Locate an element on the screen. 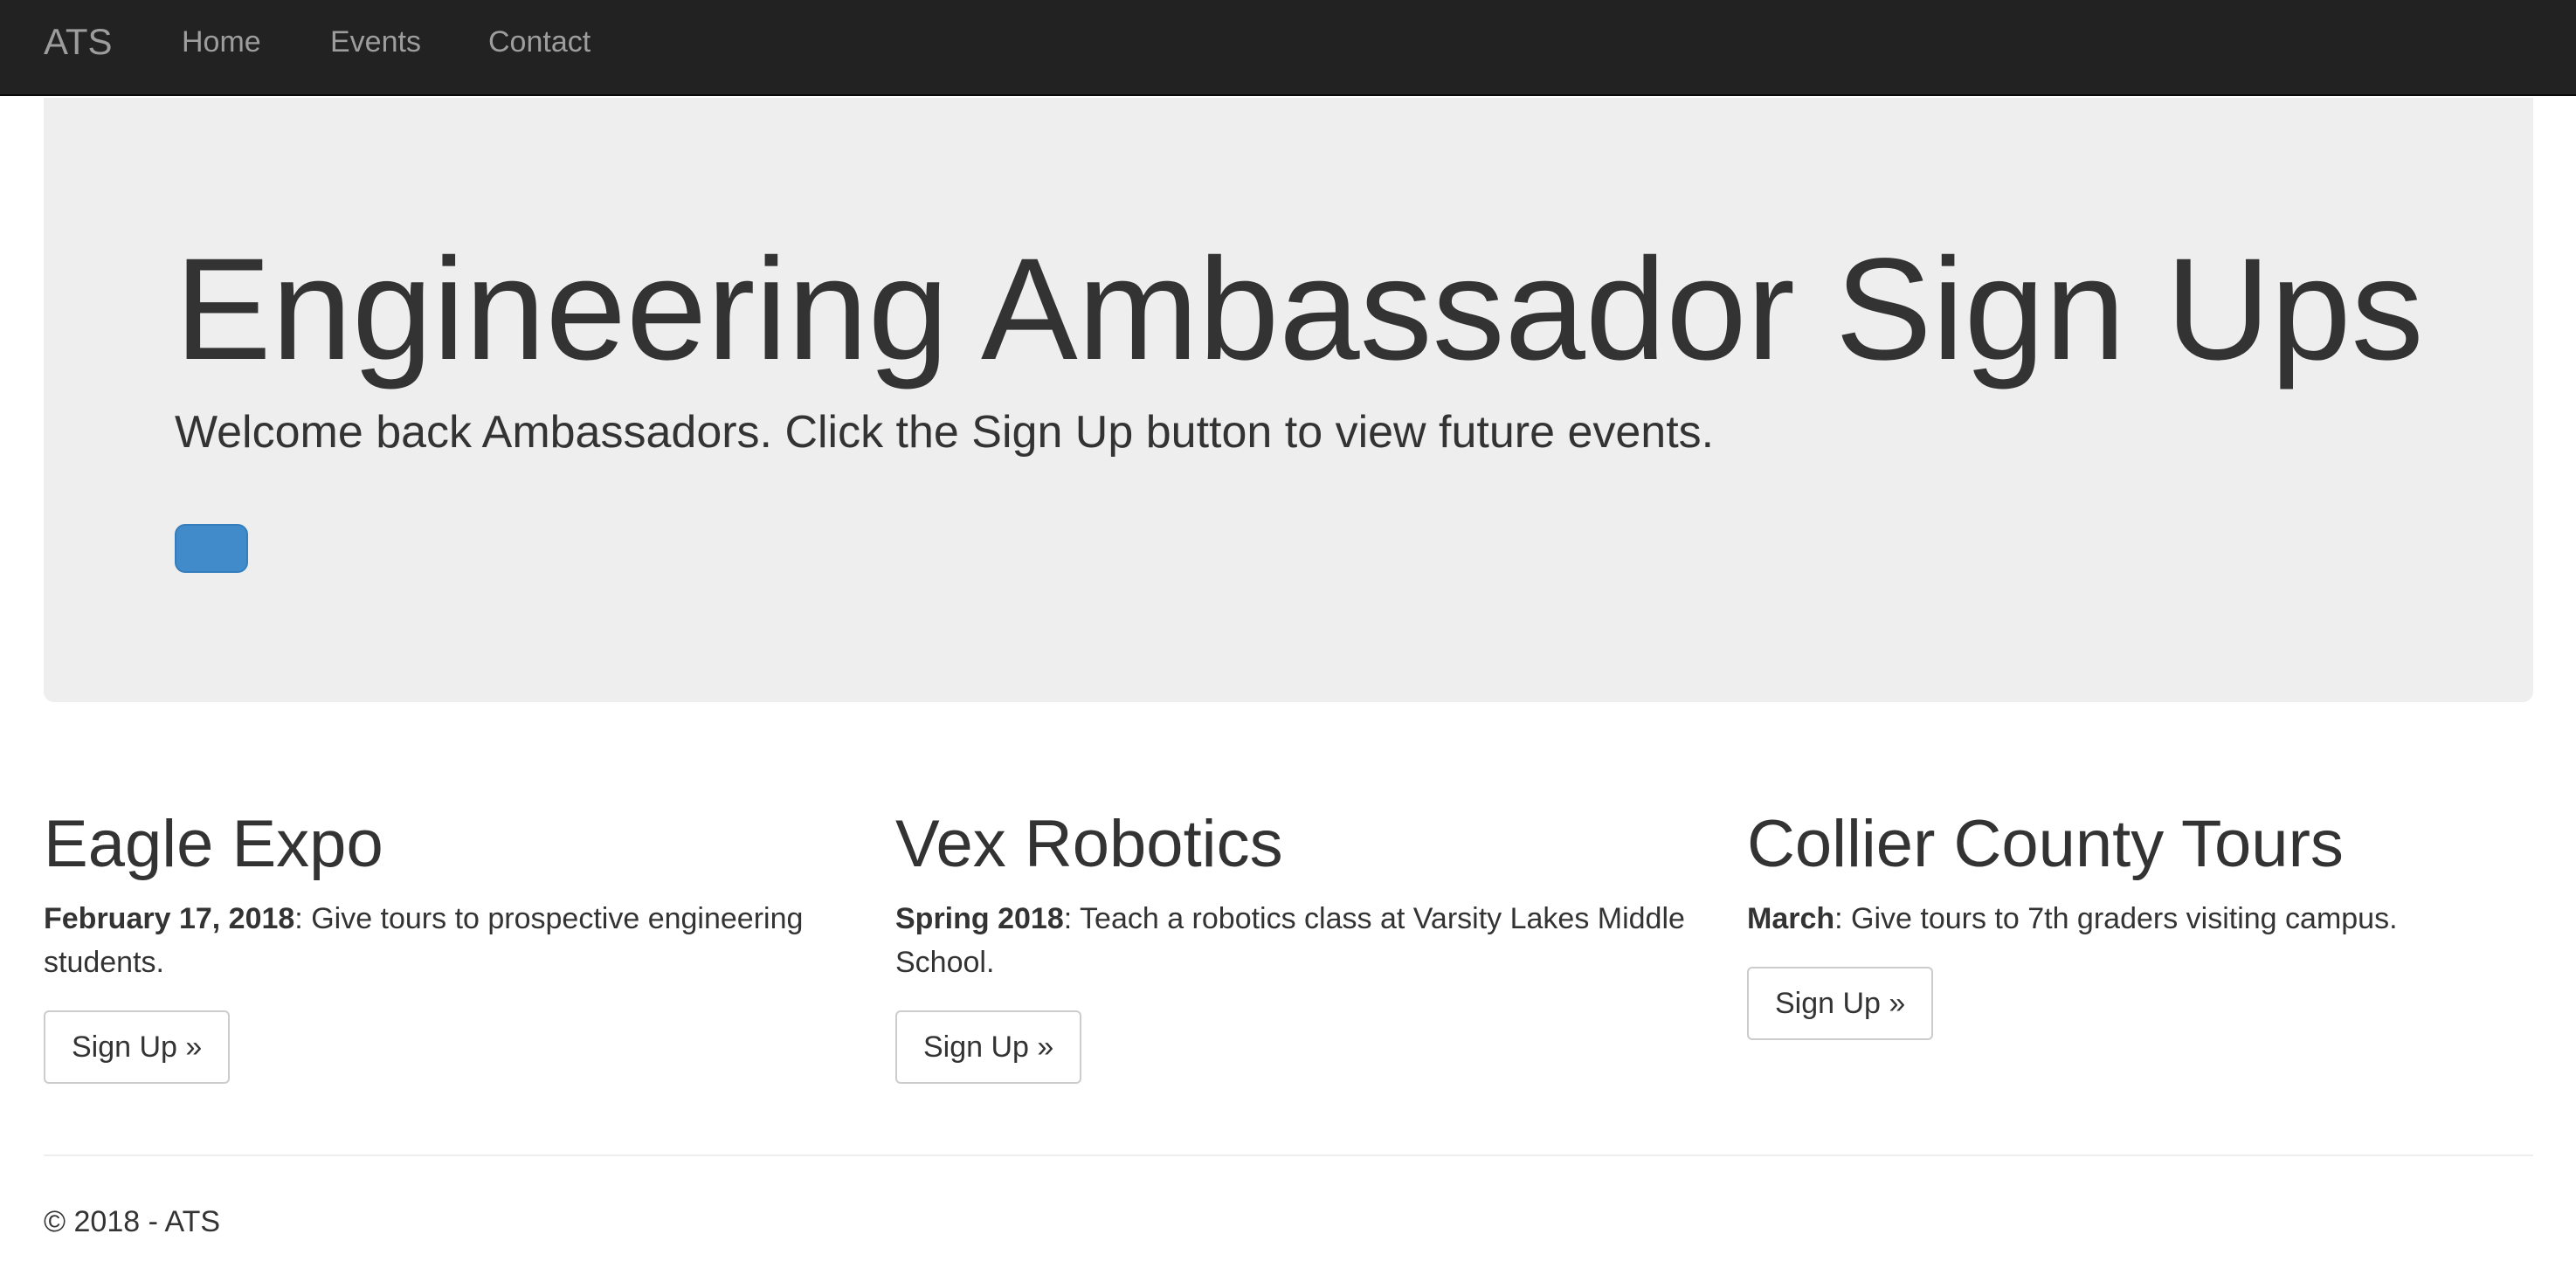  nav-link-home: Home is located at coordinates (221, 48).